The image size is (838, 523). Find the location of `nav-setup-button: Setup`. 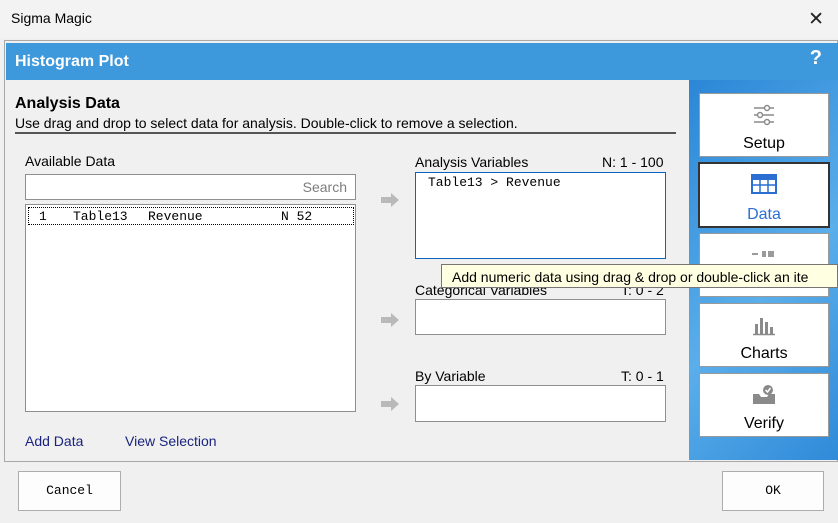

nav-setup-button: Setup is located at coordinates (764, 125).